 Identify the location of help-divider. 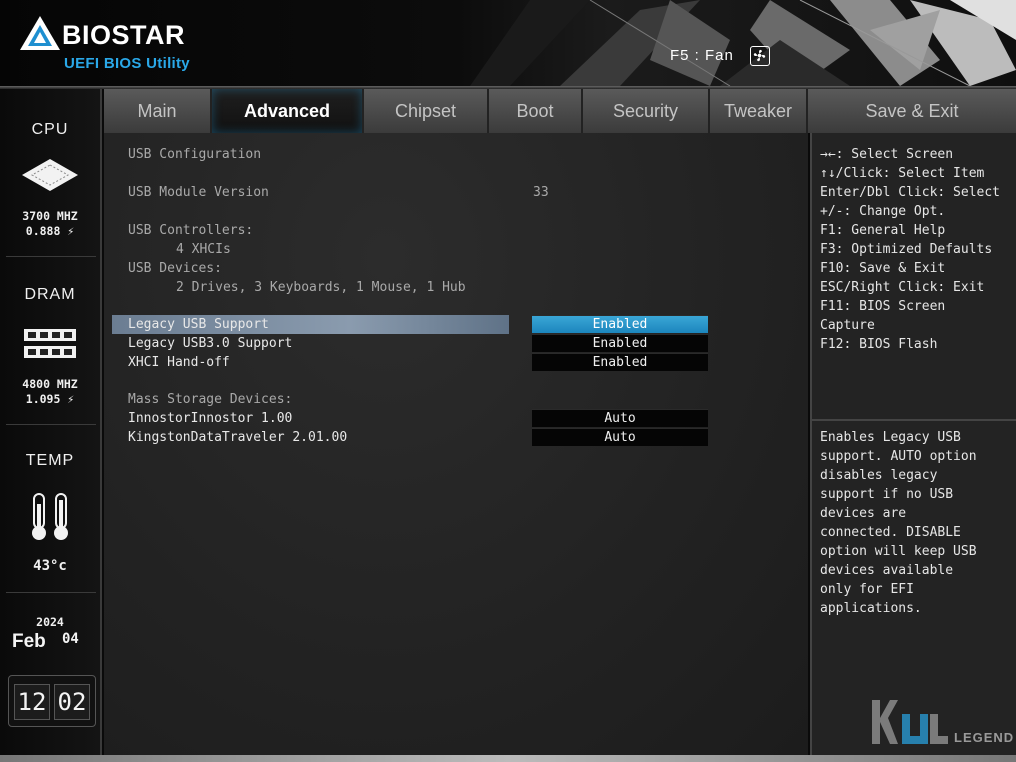
(914, 420).